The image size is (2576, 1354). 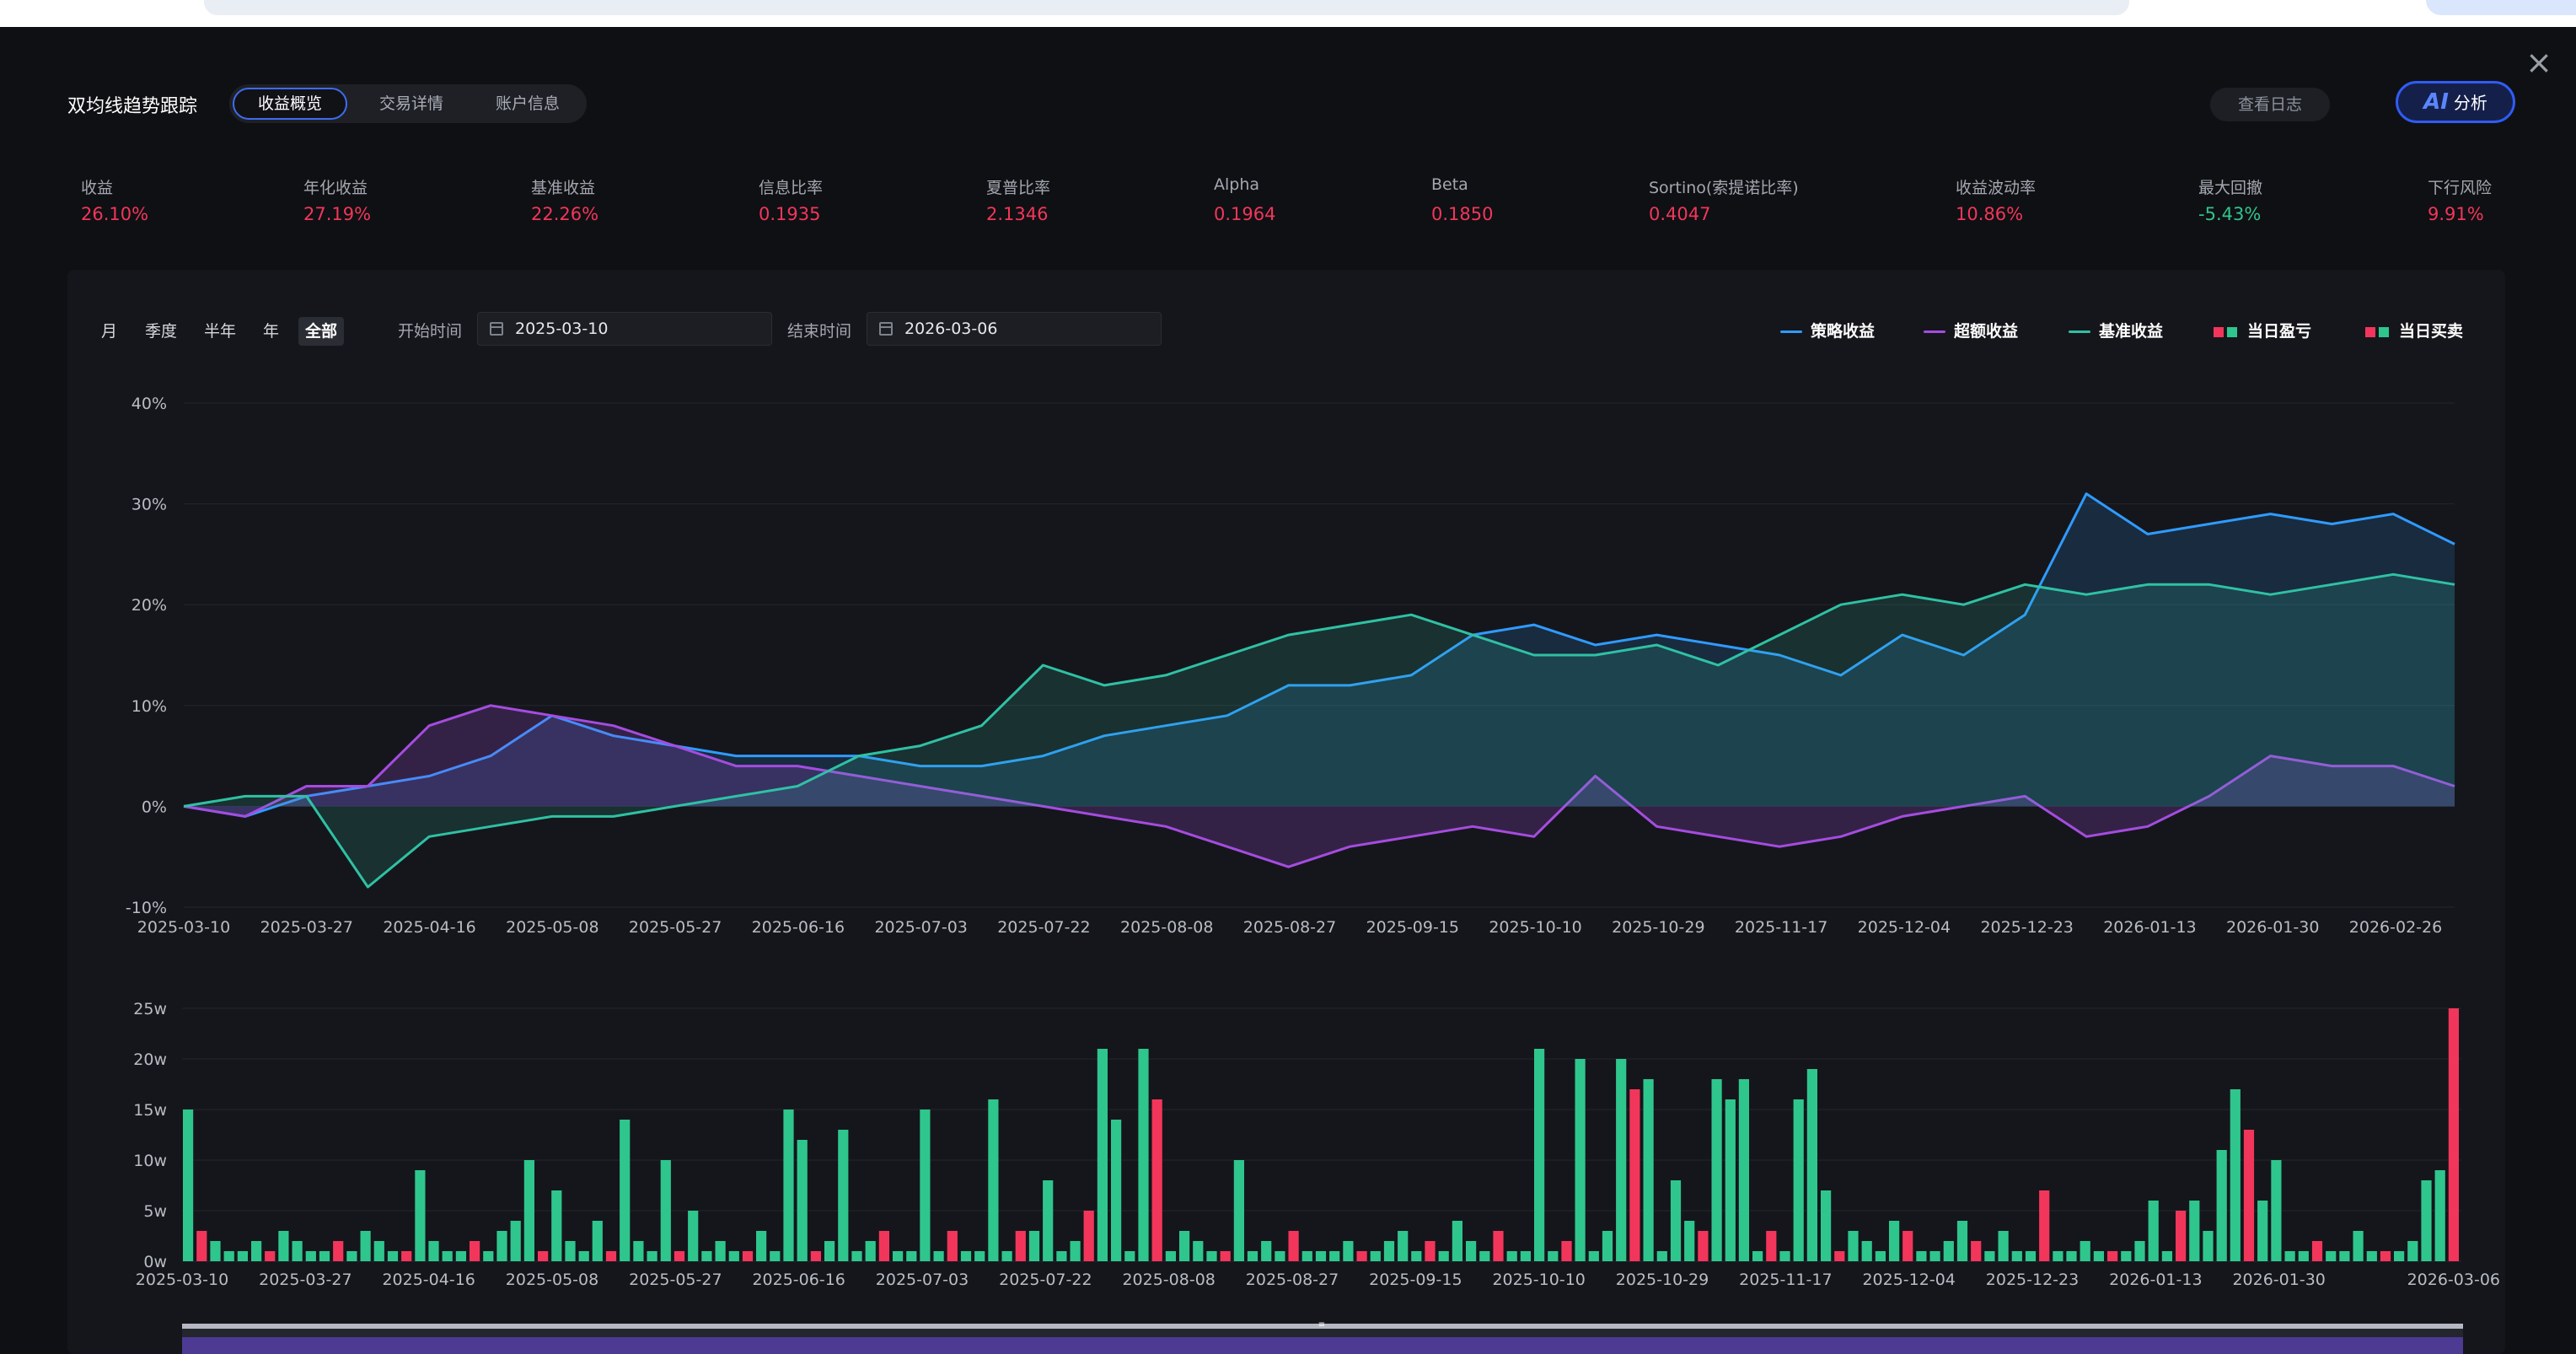 What do you see at coordinates (1322, 1337) in the screenshot?
I see `zoom-slider: ≡` at bounding box center [1322, 1337].